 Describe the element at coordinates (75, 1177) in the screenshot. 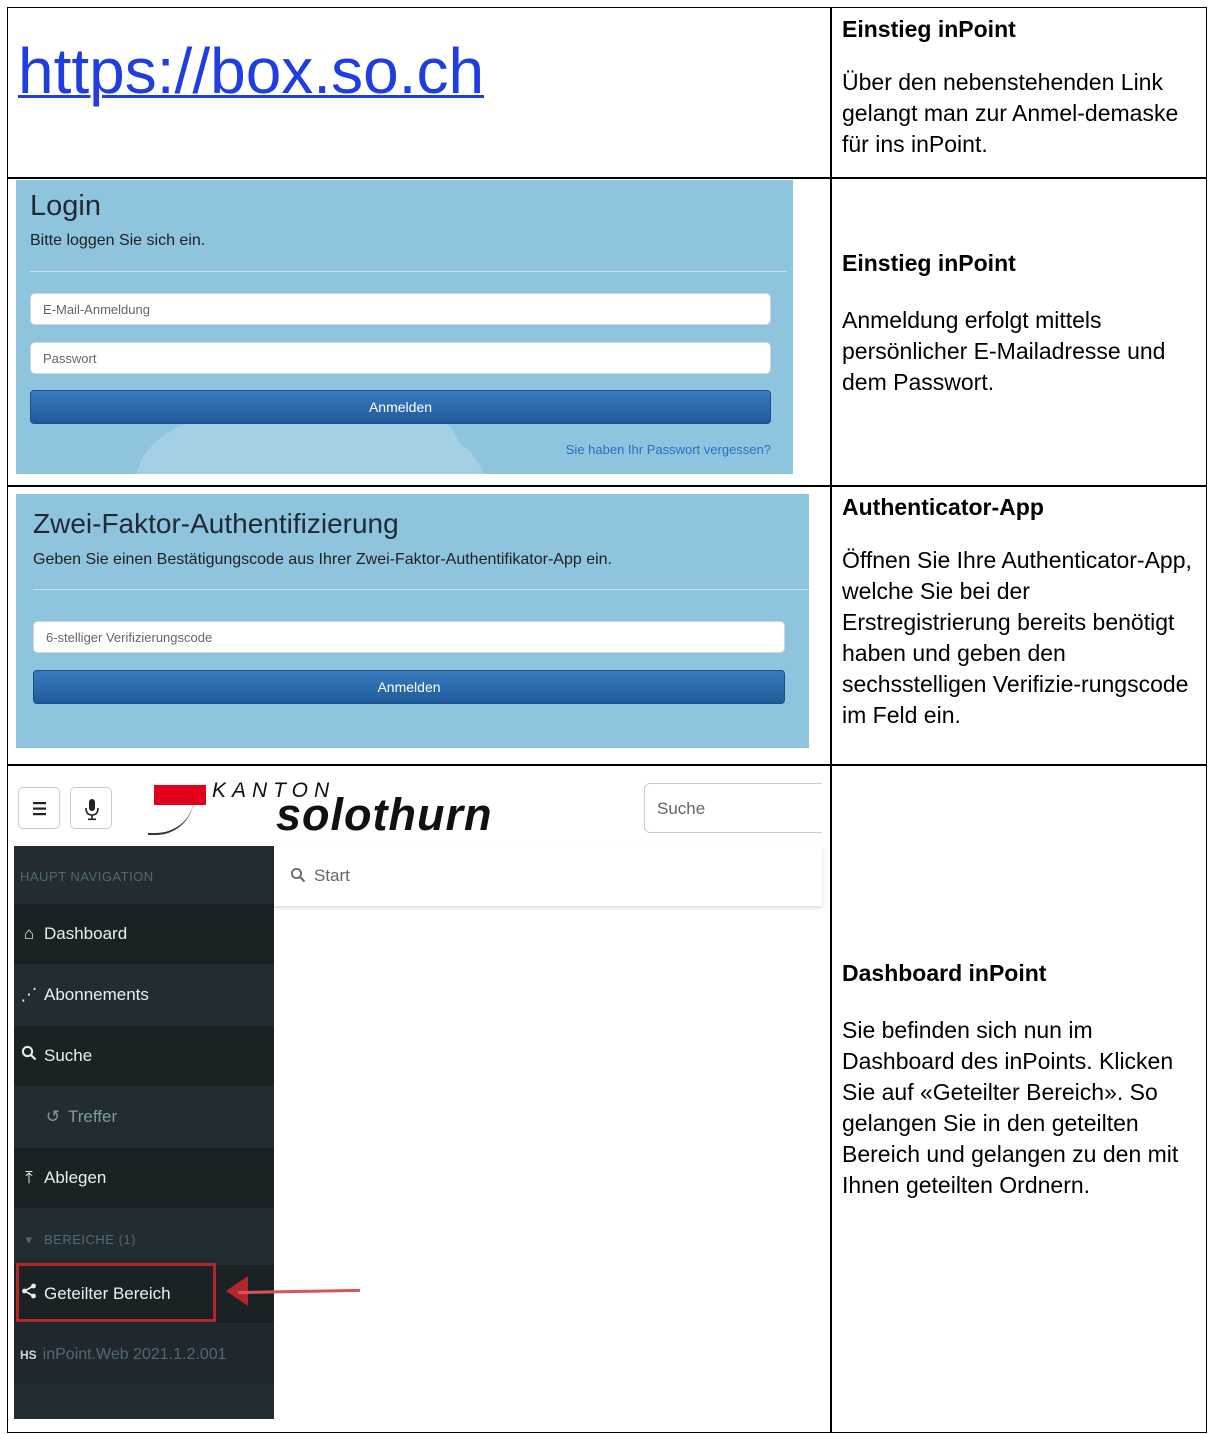

I see `sidebar-item-label: Ablegen` at that location.